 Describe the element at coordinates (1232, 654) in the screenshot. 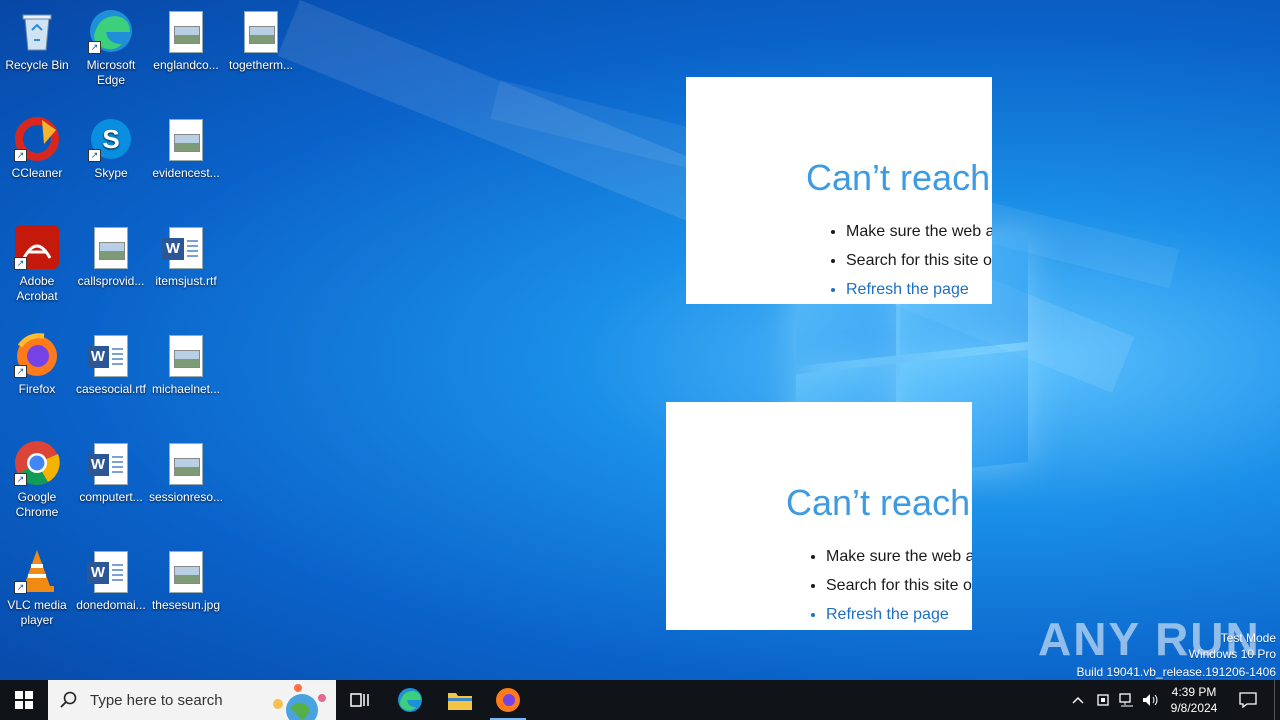

I see `windows-edition-label: Windows 10 Pro` at that location.